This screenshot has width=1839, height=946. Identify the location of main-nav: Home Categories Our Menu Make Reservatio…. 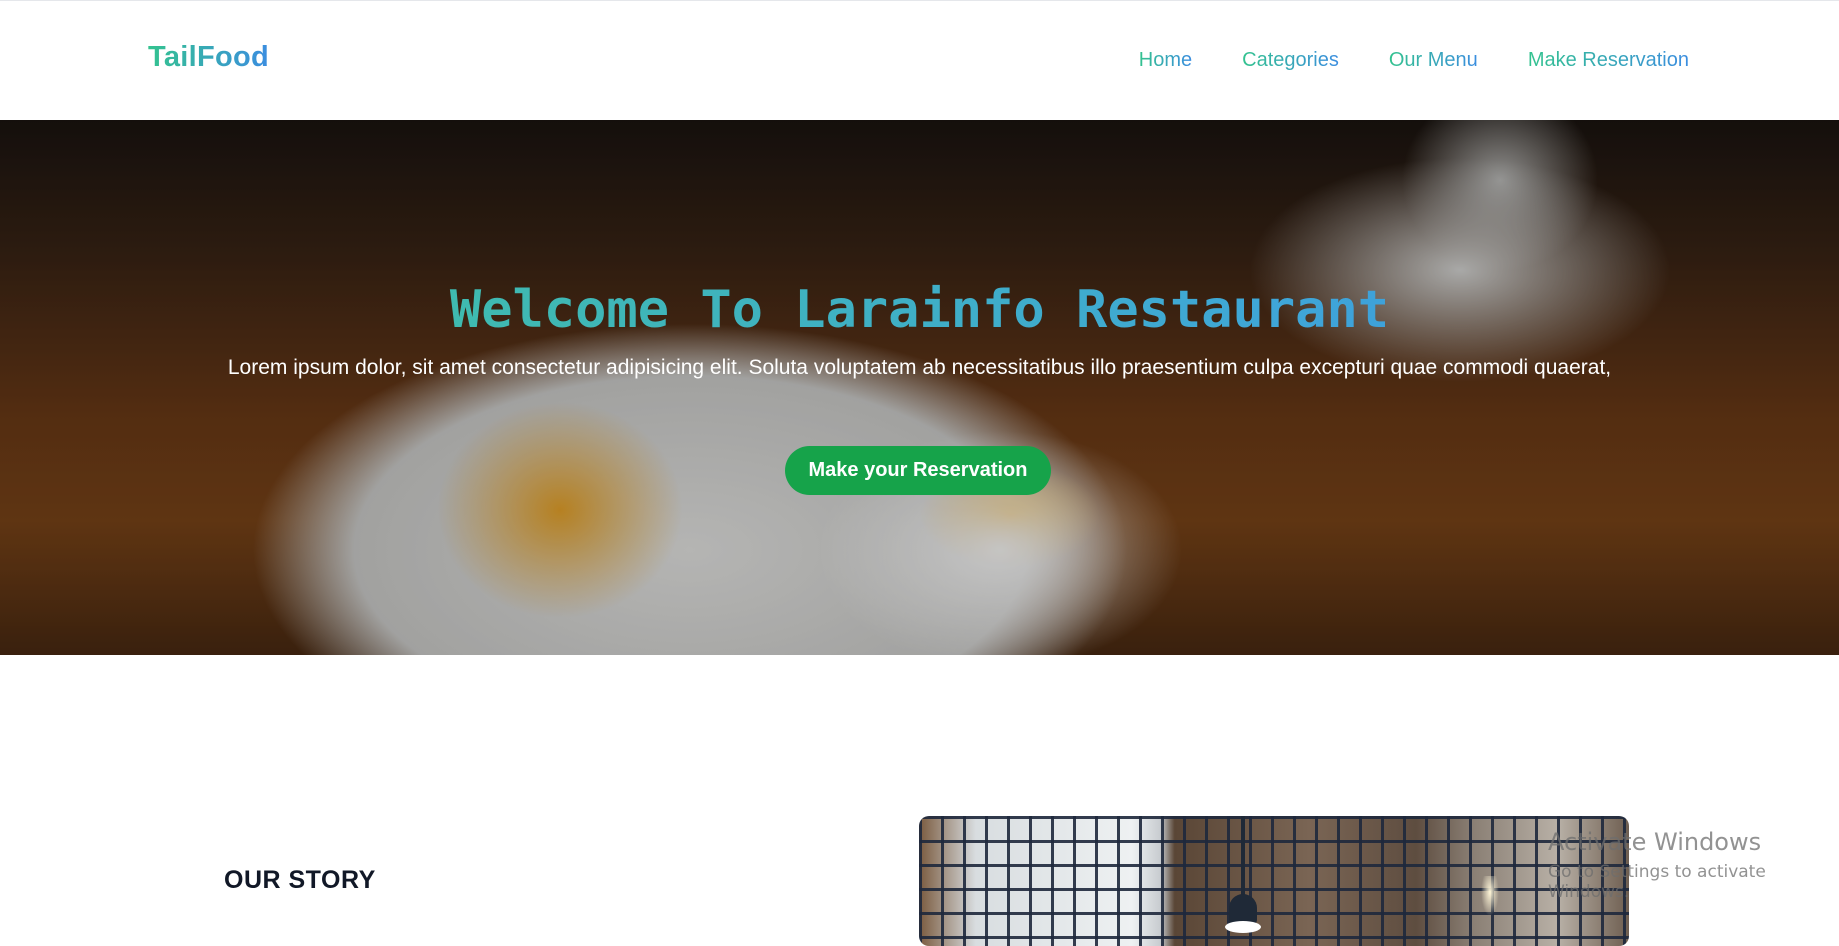
(1414, 60).